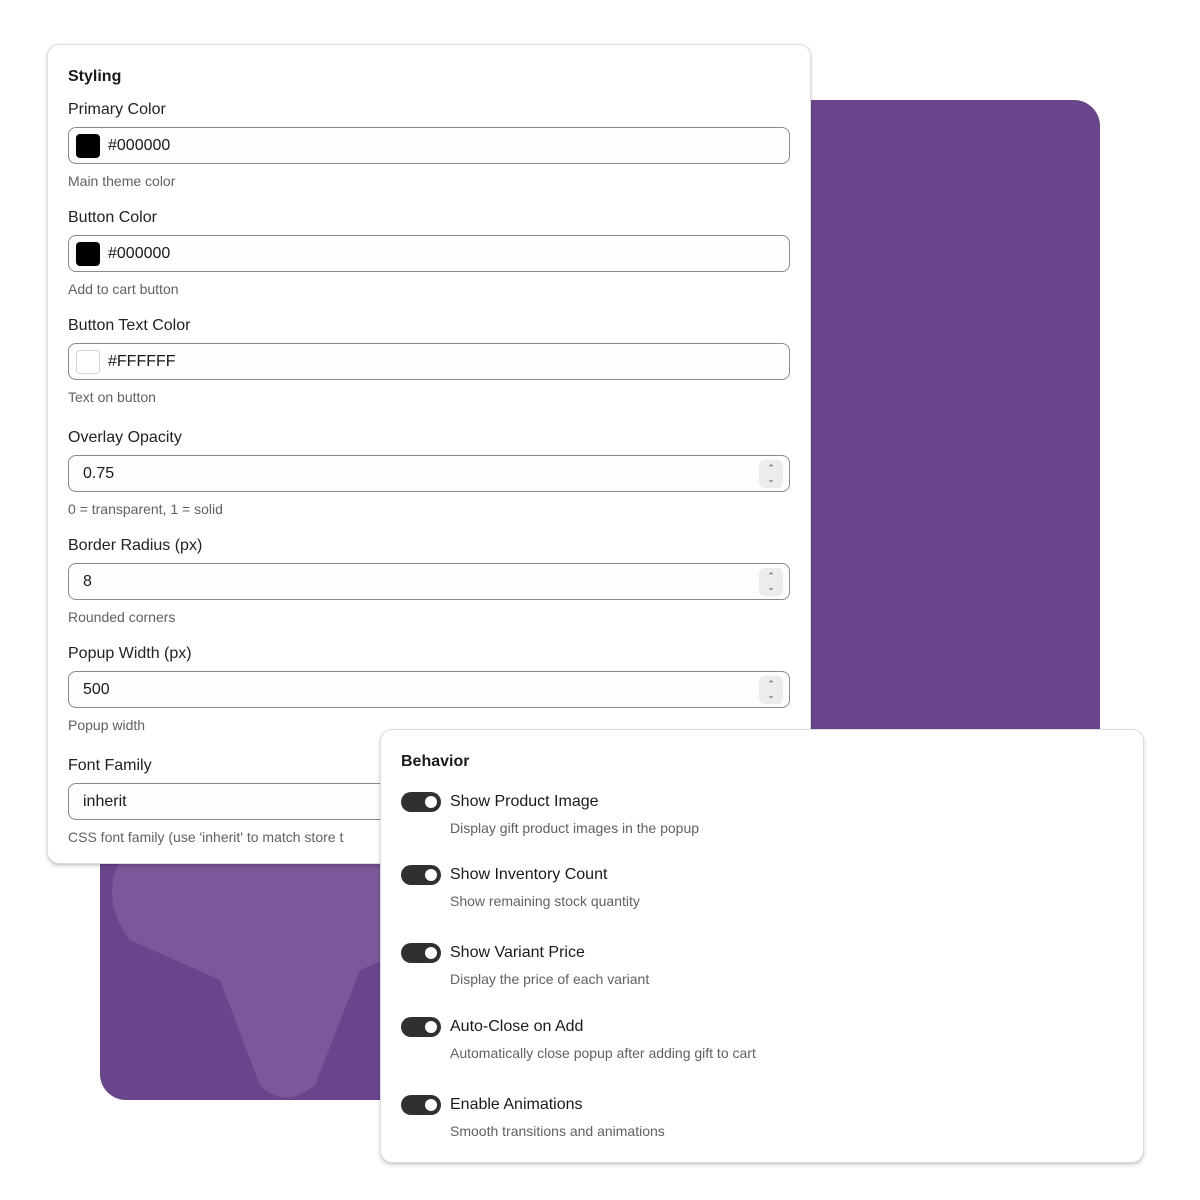 Image resolution: width=1200 pixels, height=1200 pixels. Describe the element at coordinates (122, 617) in the screenshot. I see `border-radius-help: Rounded corners` at that location.